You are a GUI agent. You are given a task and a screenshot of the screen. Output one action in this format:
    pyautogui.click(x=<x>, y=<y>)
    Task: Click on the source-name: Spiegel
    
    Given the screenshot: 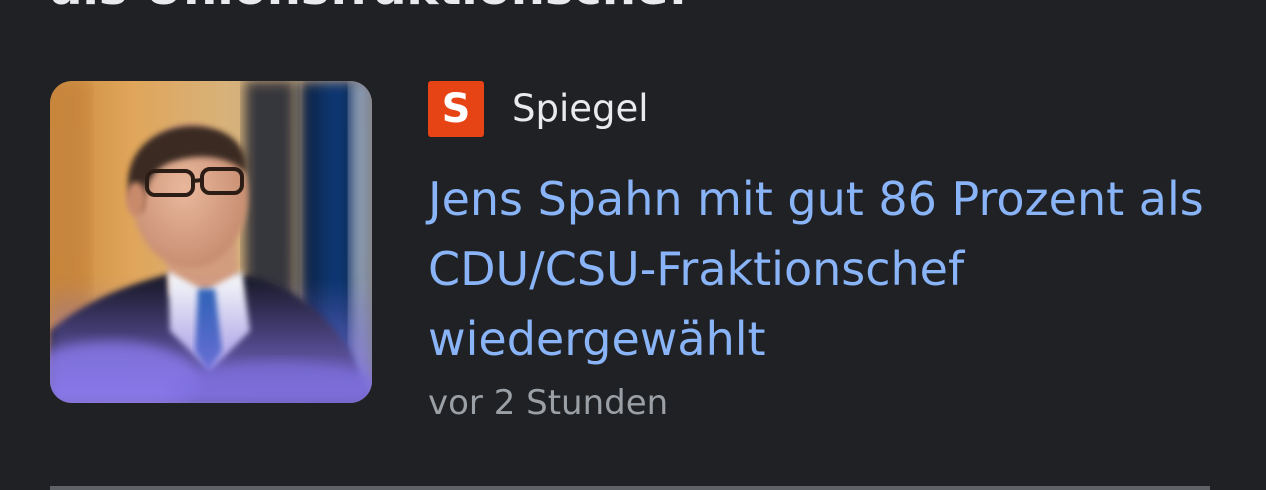 What is the action you would take?
    pyautogui.click(x=580, y=108)
    